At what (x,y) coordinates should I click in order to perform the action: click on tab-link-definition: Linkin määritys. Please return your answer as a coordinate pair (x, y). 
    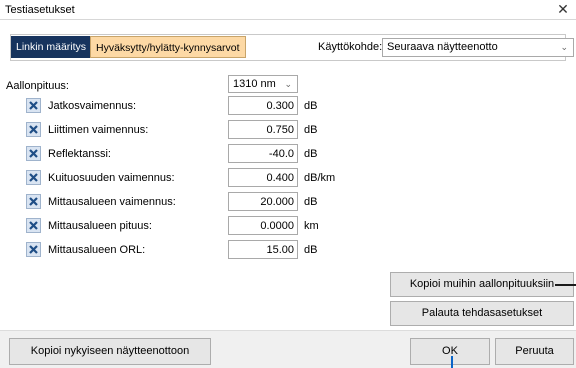
    Looking at the image, I should click on (51, 47).